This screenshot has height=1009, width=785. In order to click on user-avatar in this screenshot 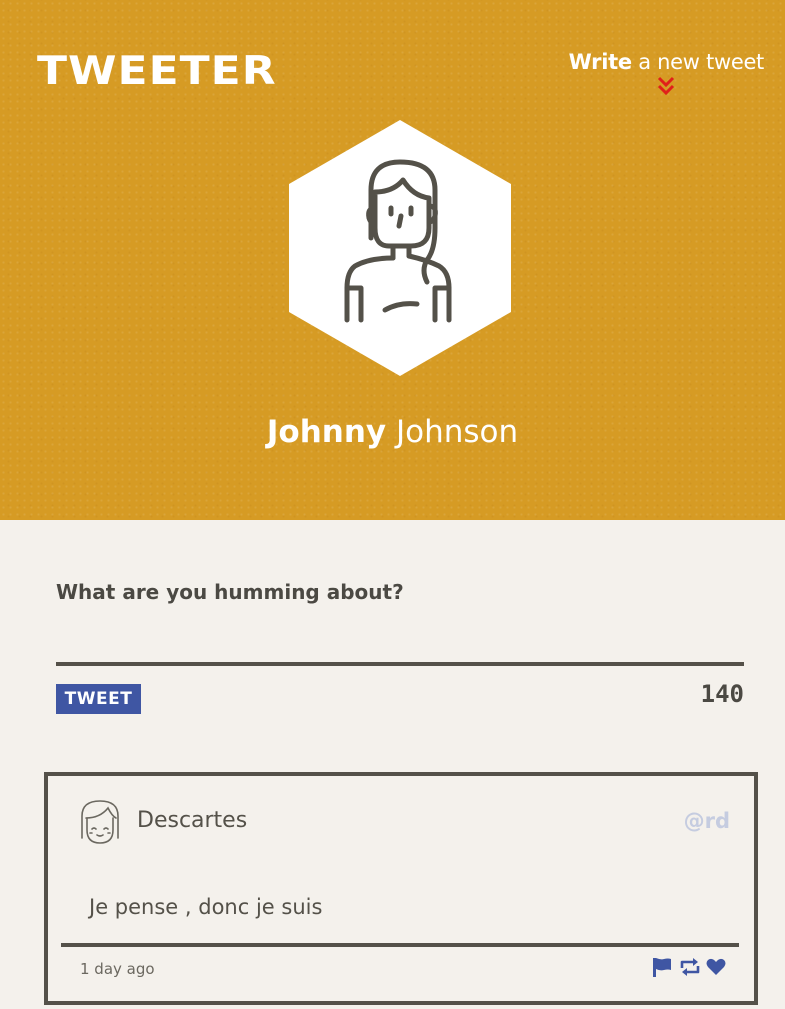, I will do `click(400, 248)`.